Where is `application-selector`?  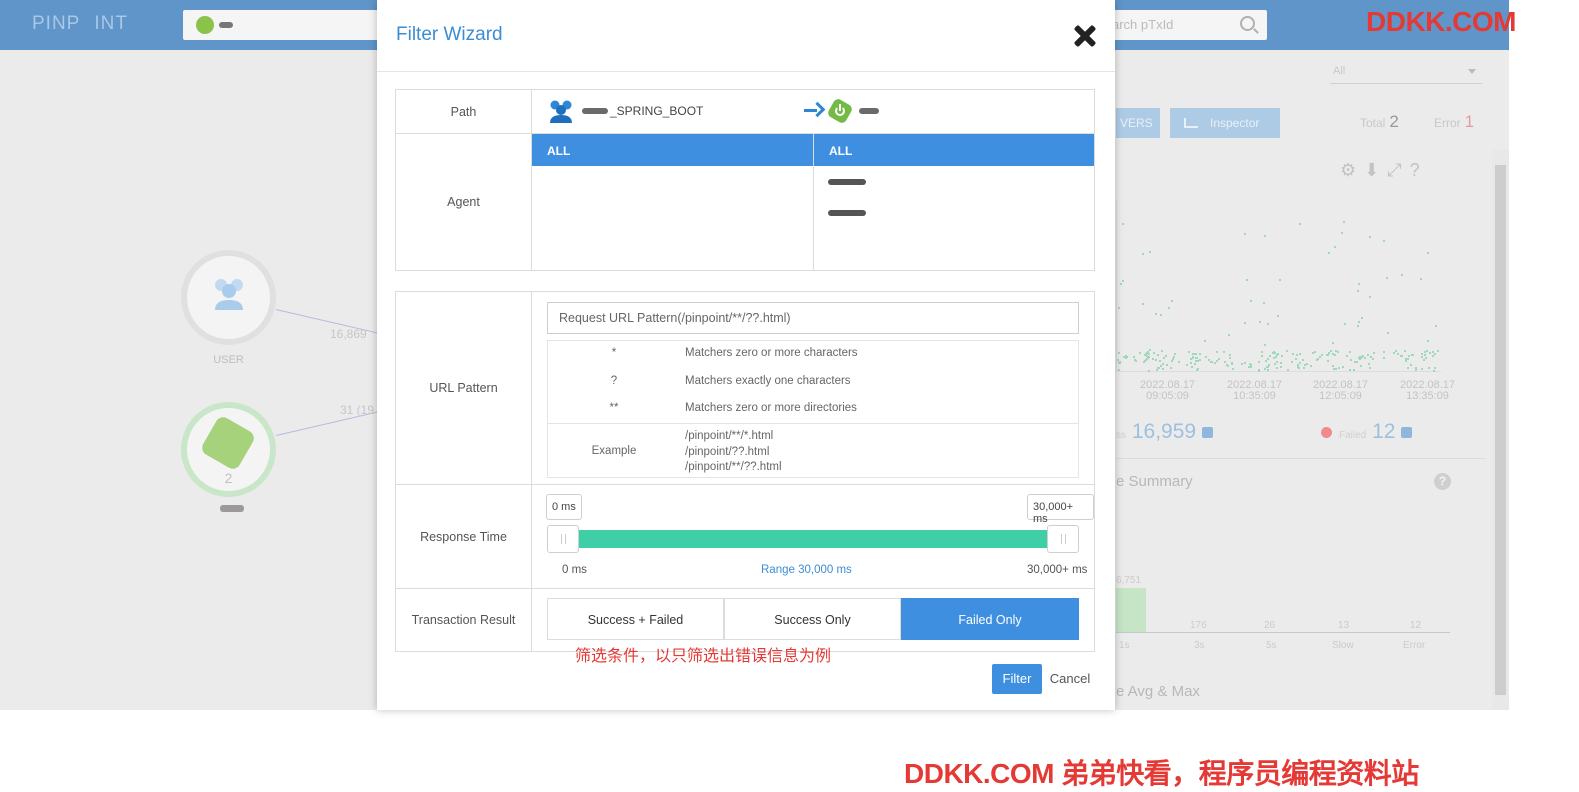
application-selector is located at coordinates (283, 25).